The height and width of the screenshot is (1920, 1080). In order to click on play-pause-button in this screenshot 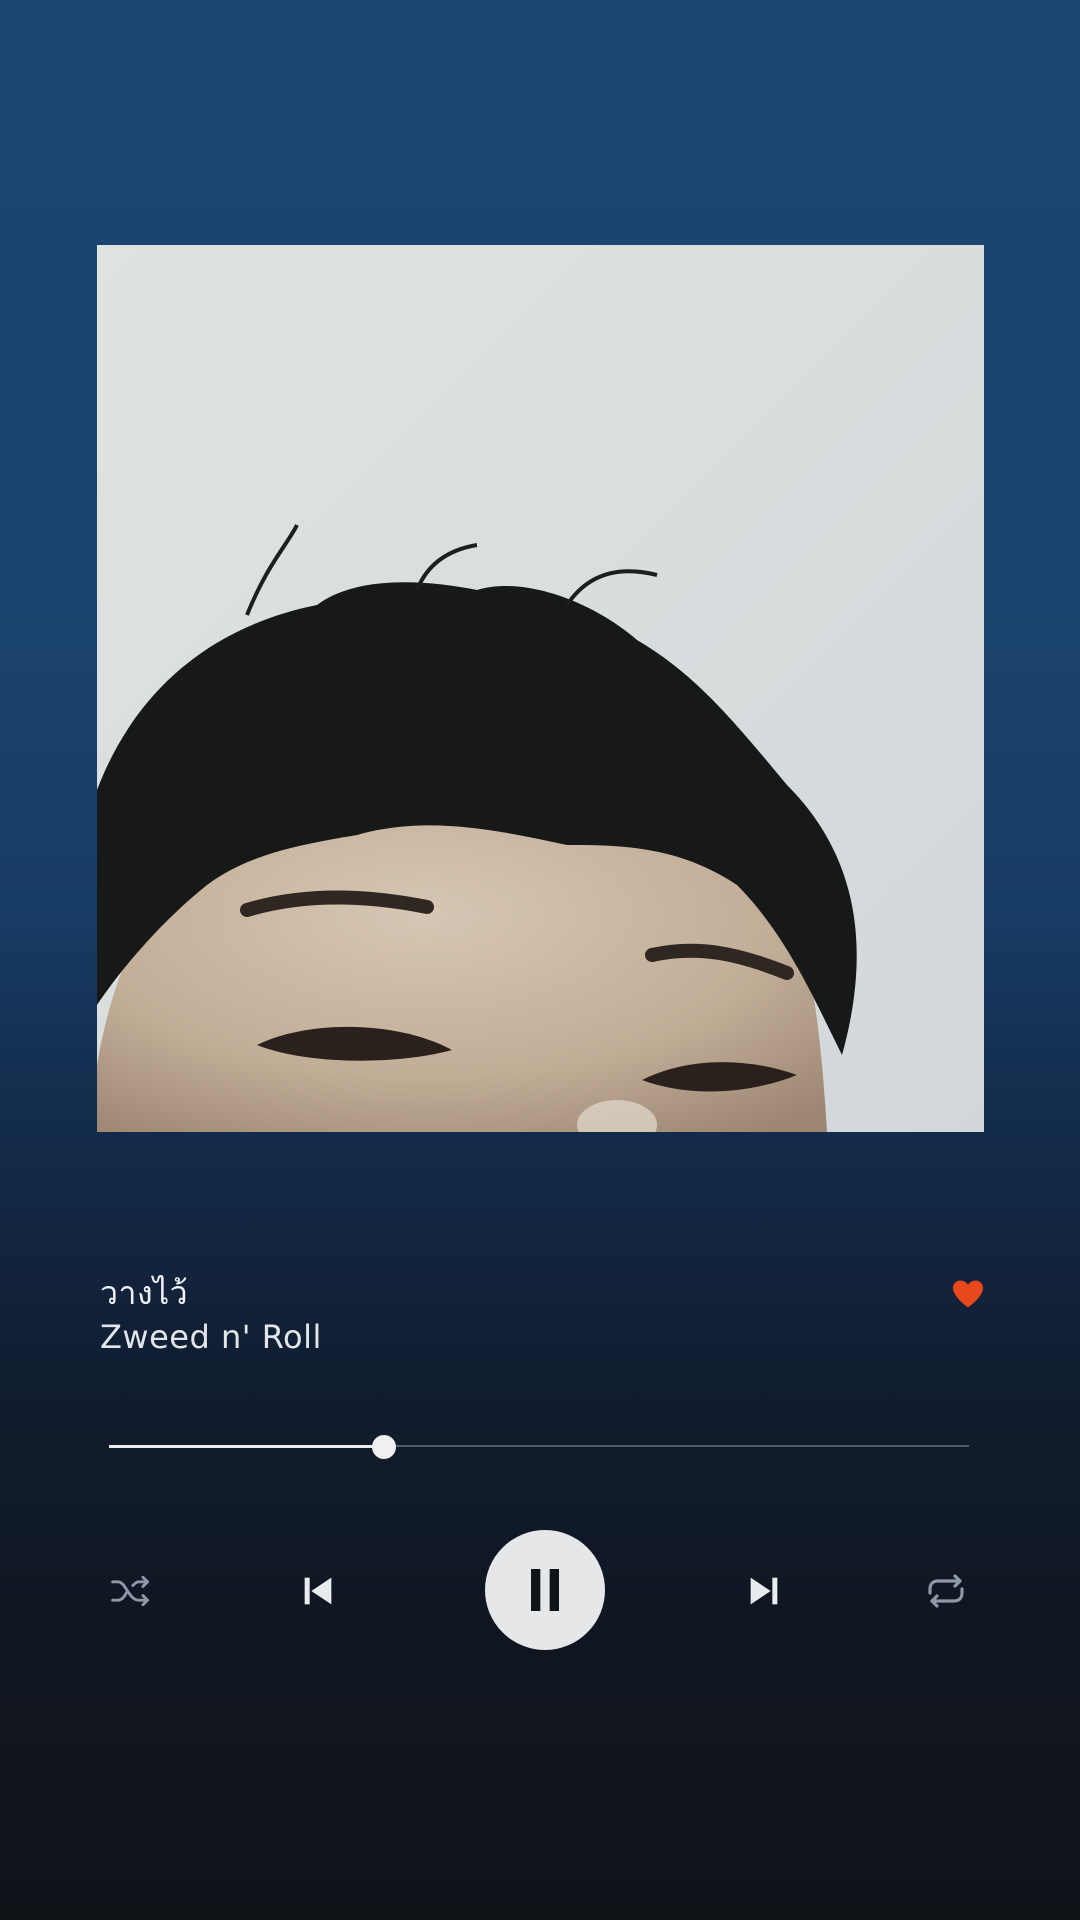, I will do `click(545, 1590)`.